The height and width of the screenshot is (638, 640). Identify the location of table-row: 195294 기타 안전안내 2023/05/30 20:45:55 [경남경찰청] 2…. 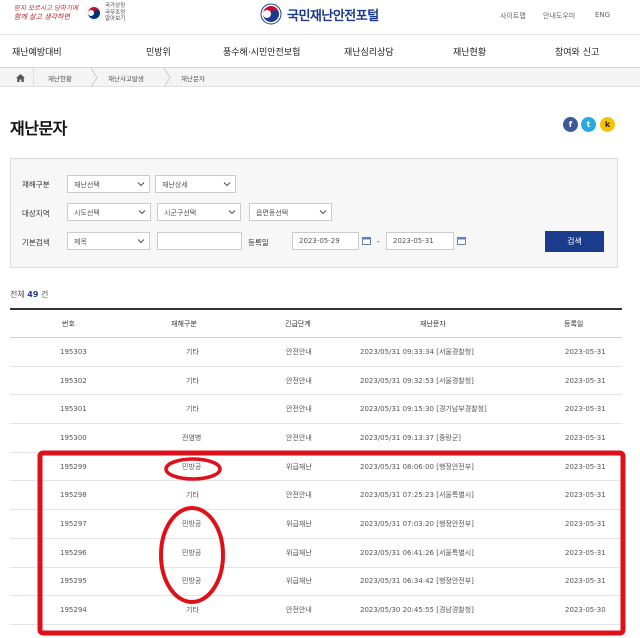
(316, 610).